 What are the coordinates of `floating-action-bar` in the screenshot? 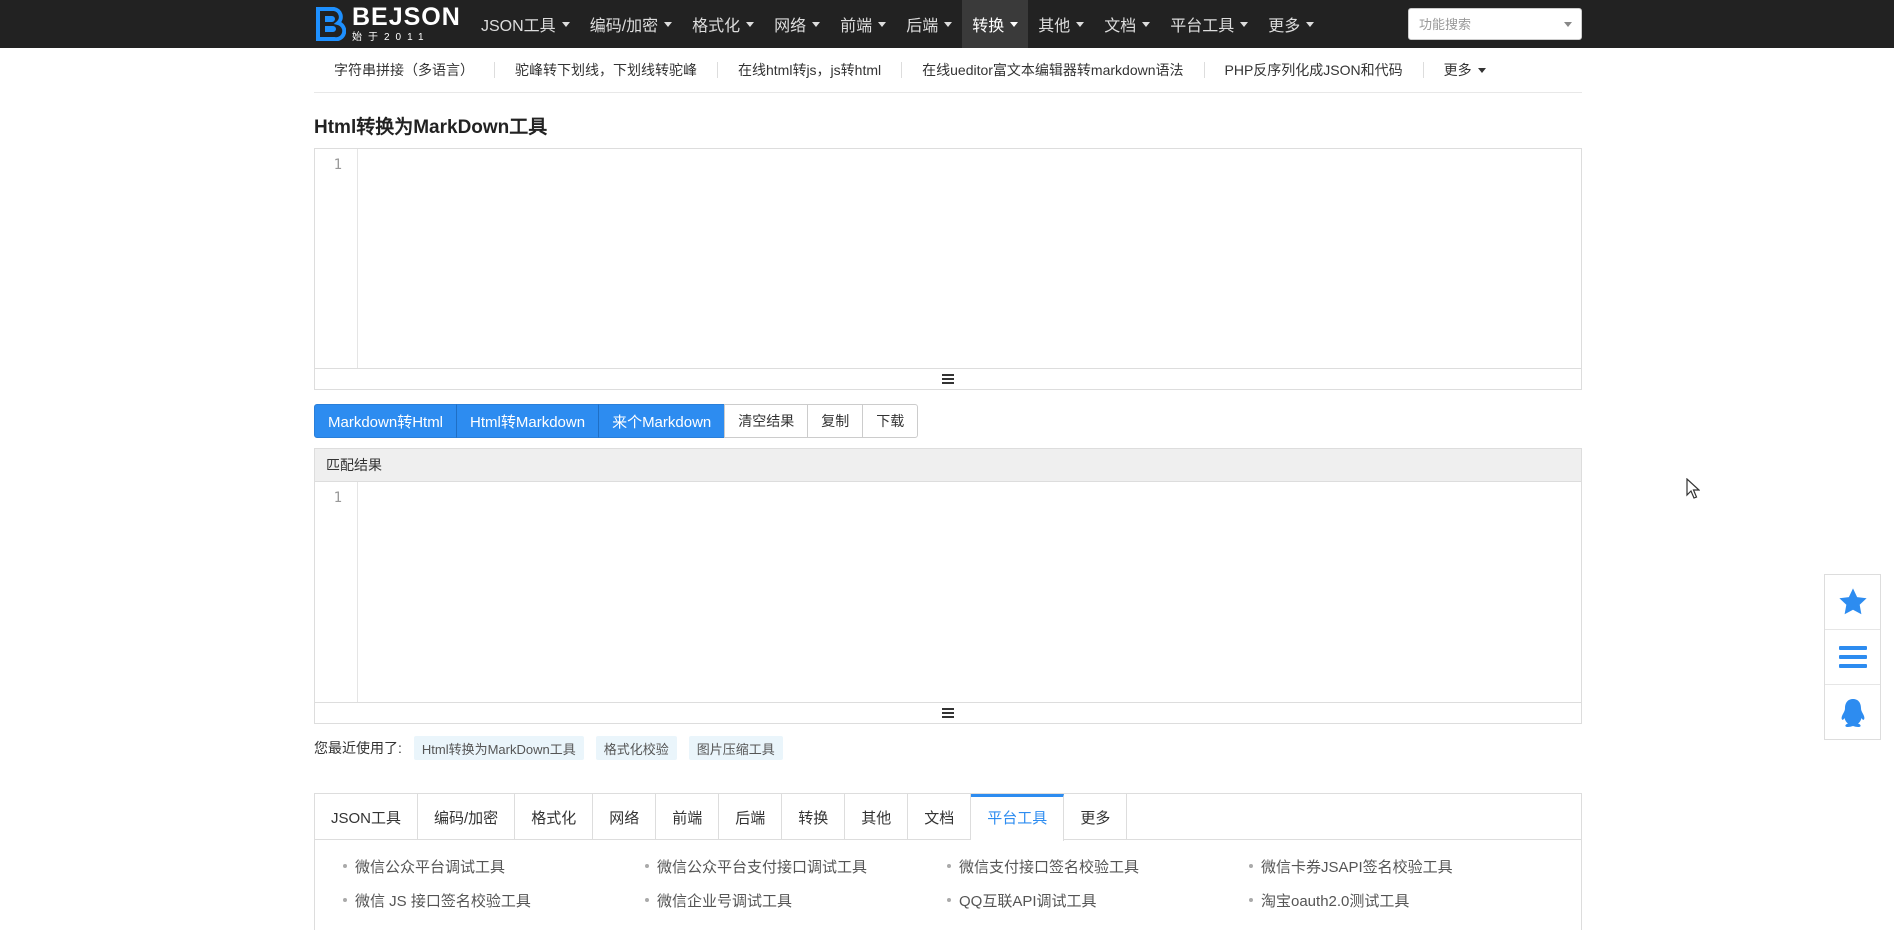 It's located at (1852, 657).